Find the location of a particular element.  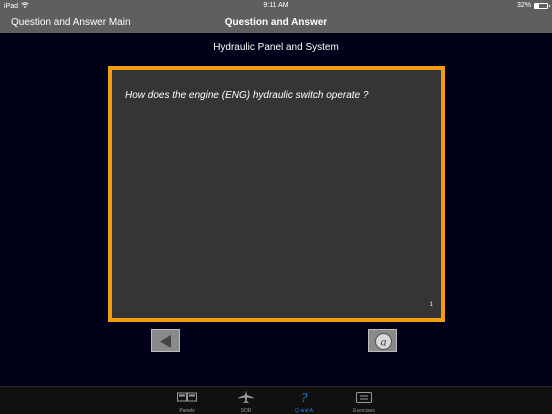

nav-title: Question and Answer is located at coordinates (276, 22).